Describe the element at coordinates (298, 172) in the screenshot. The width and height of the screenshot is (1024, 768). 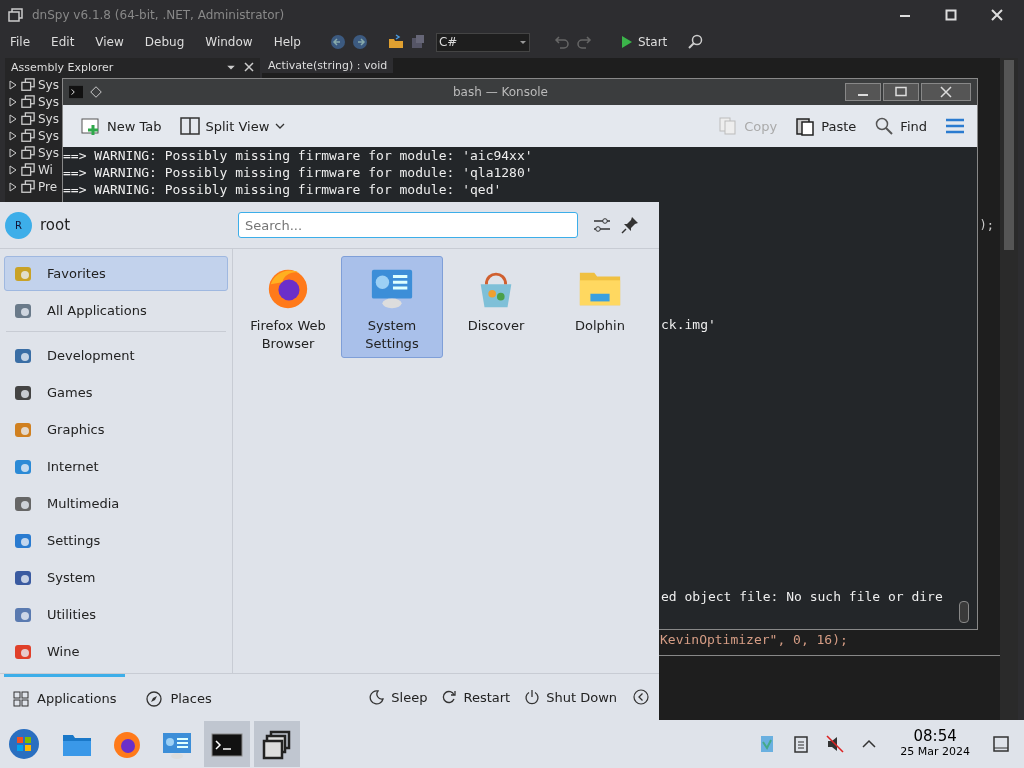
I see `terminal-line: ==> WARNING: Possibly missing firmware for module: 'qla1280'` at that location.